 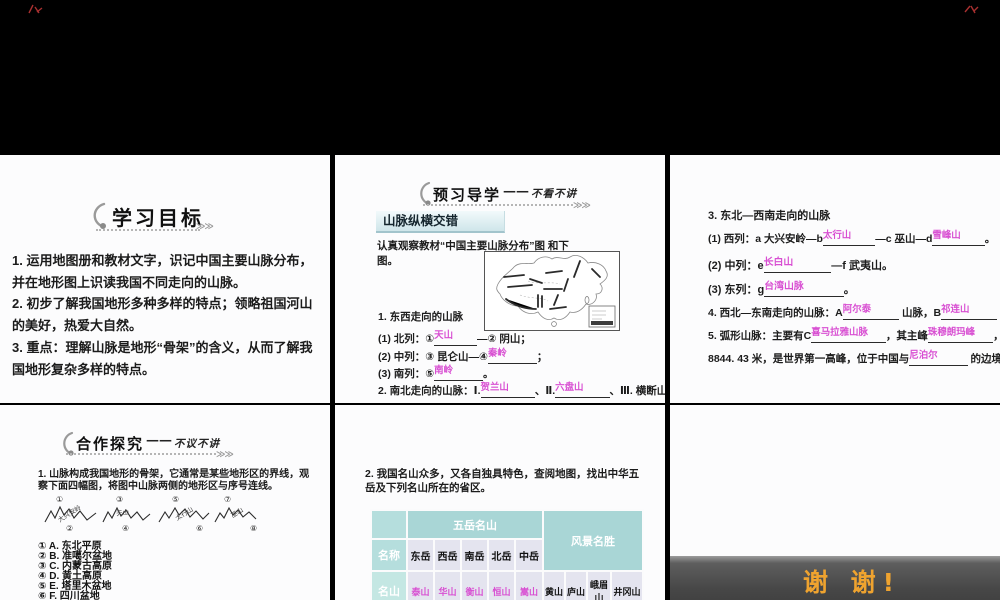 What do you see at coordinates (197, 444) in the screenshot?
I see `title-subtitle: 不议不讲` at bounding box center [197, 444].